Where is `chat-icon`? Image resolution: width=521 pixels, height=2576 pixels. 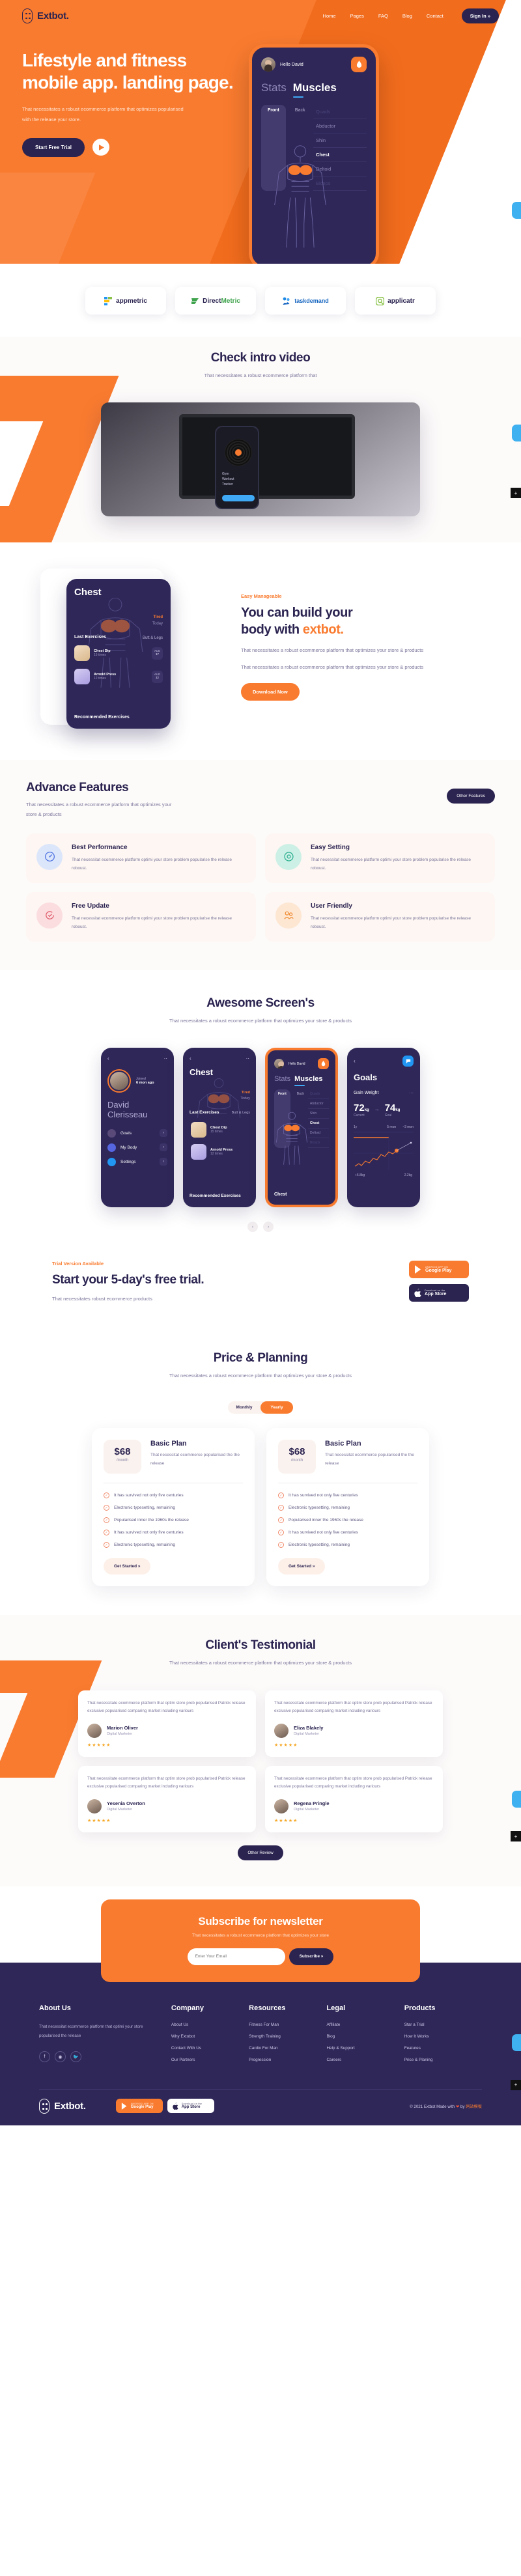 chat-icon is located at coordinates (408, 1062).